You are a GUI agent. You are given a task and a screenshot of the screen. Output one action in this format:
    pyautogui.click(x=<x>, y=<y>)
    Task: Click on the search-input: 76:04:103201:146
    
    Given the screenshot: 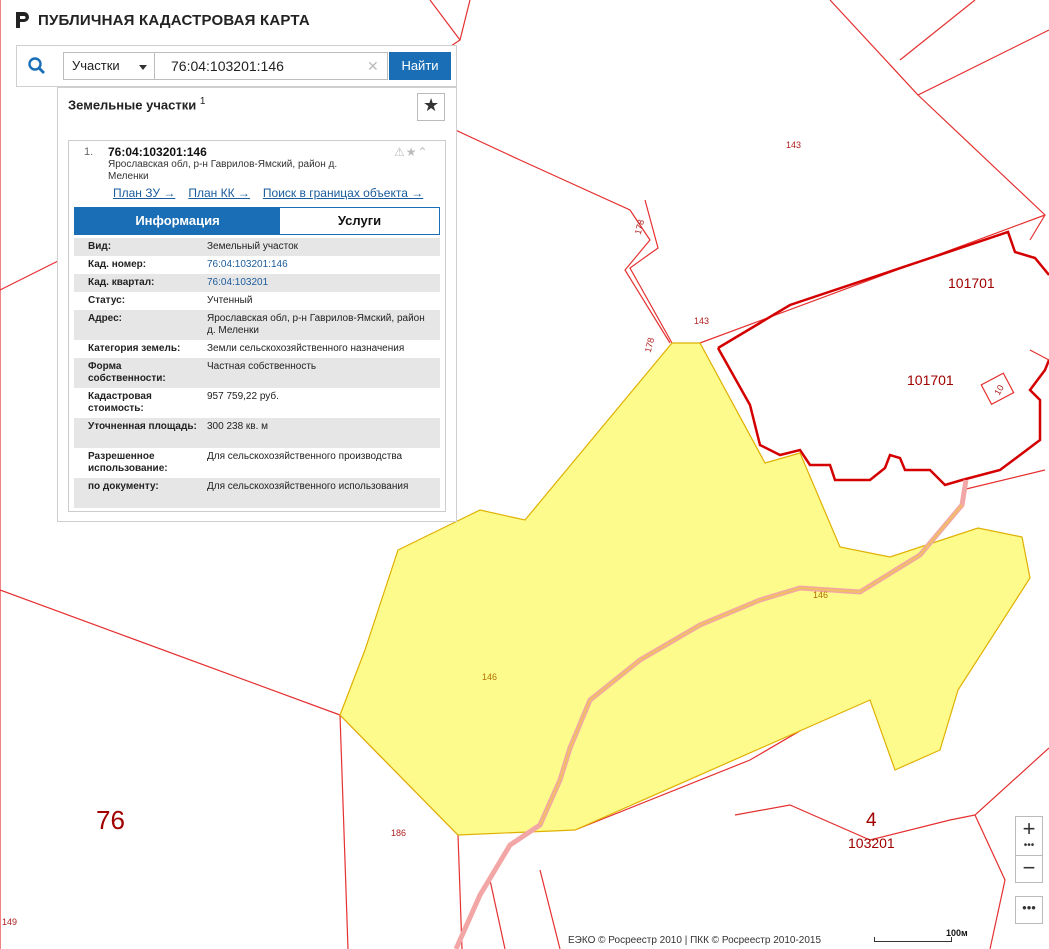 What is the action you would take?
    pyautogui.click(x=271, y=66)
    